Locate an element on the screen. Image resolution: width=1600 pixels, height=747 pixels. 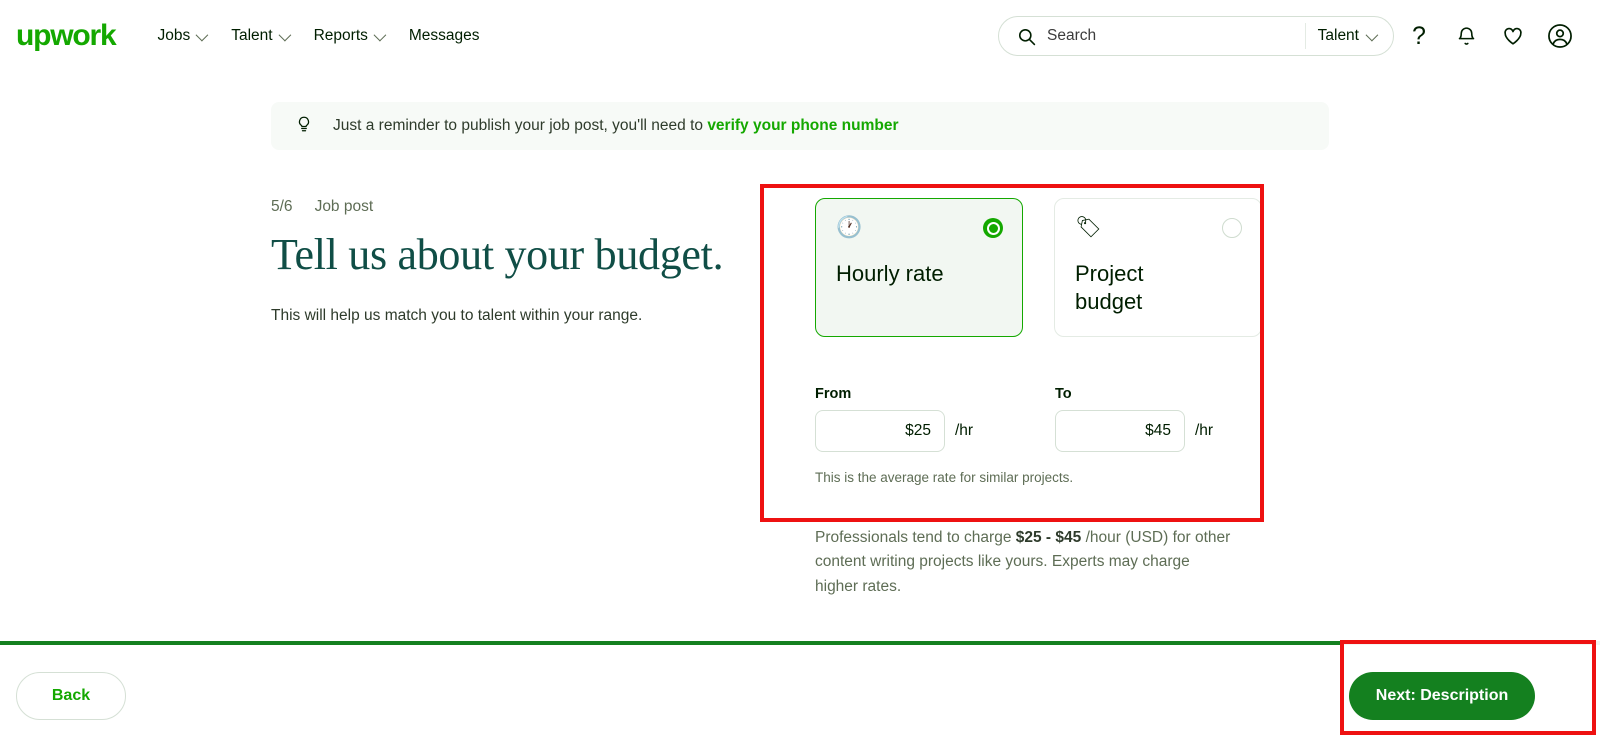
rate-to-input is located at coordinates (1120, 431).